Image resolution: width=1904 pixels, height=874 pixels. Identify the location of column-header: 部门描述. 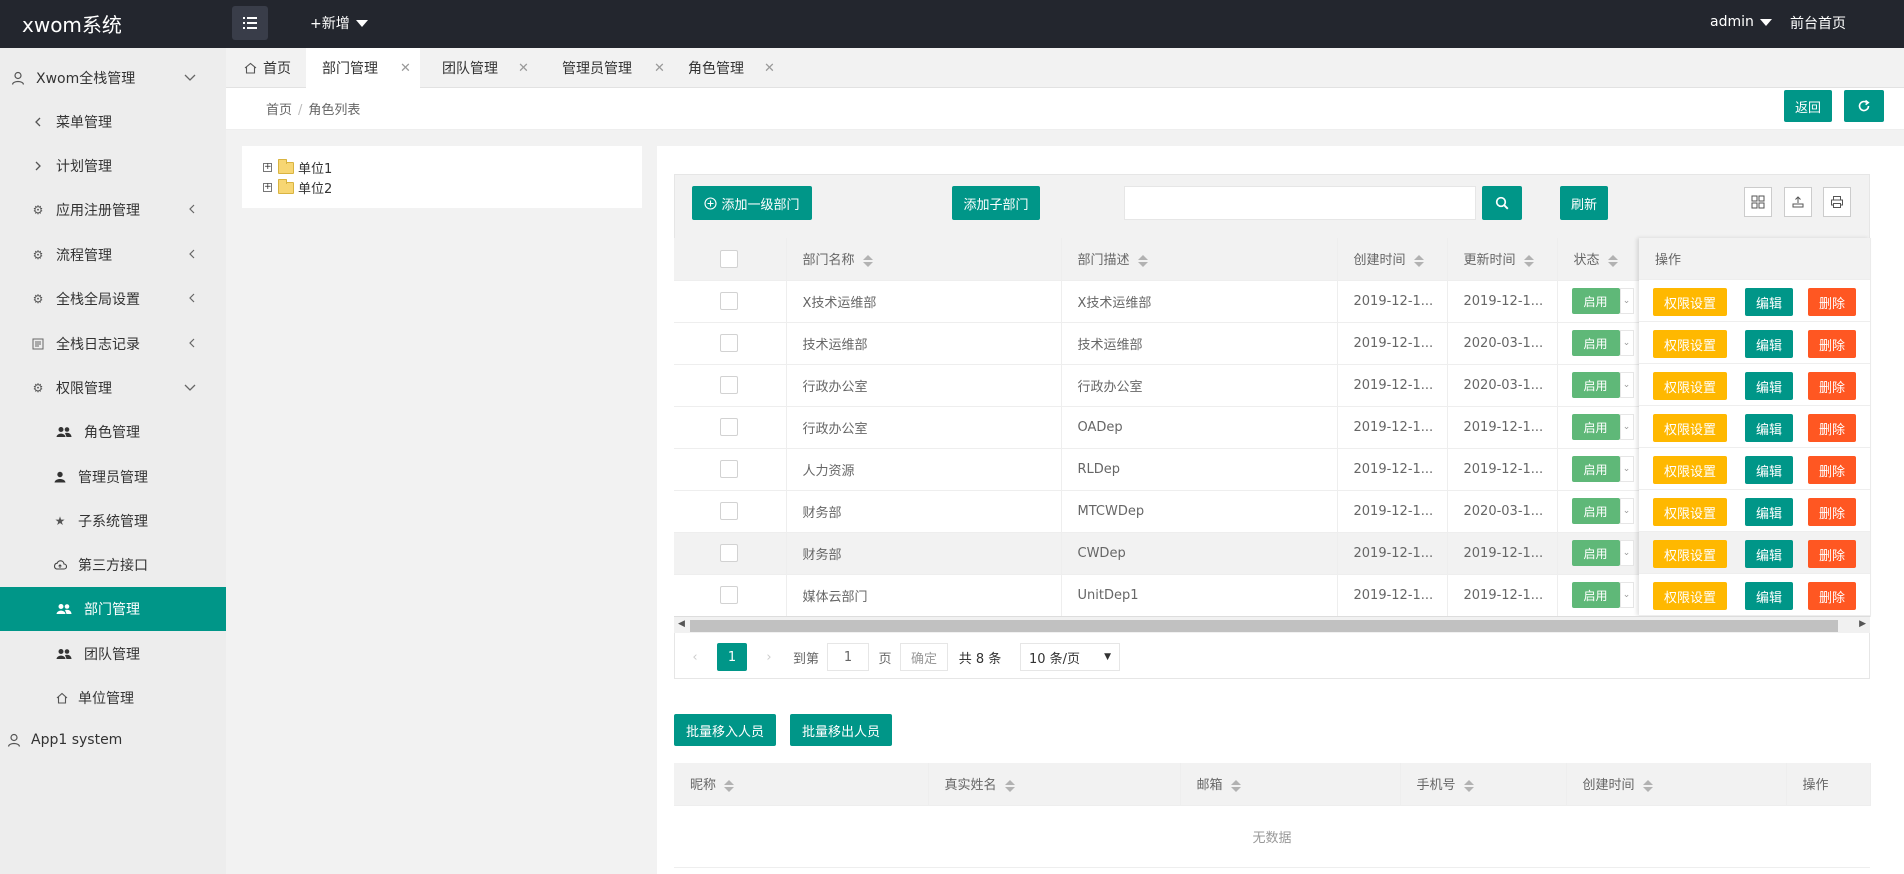
(1199, 259).